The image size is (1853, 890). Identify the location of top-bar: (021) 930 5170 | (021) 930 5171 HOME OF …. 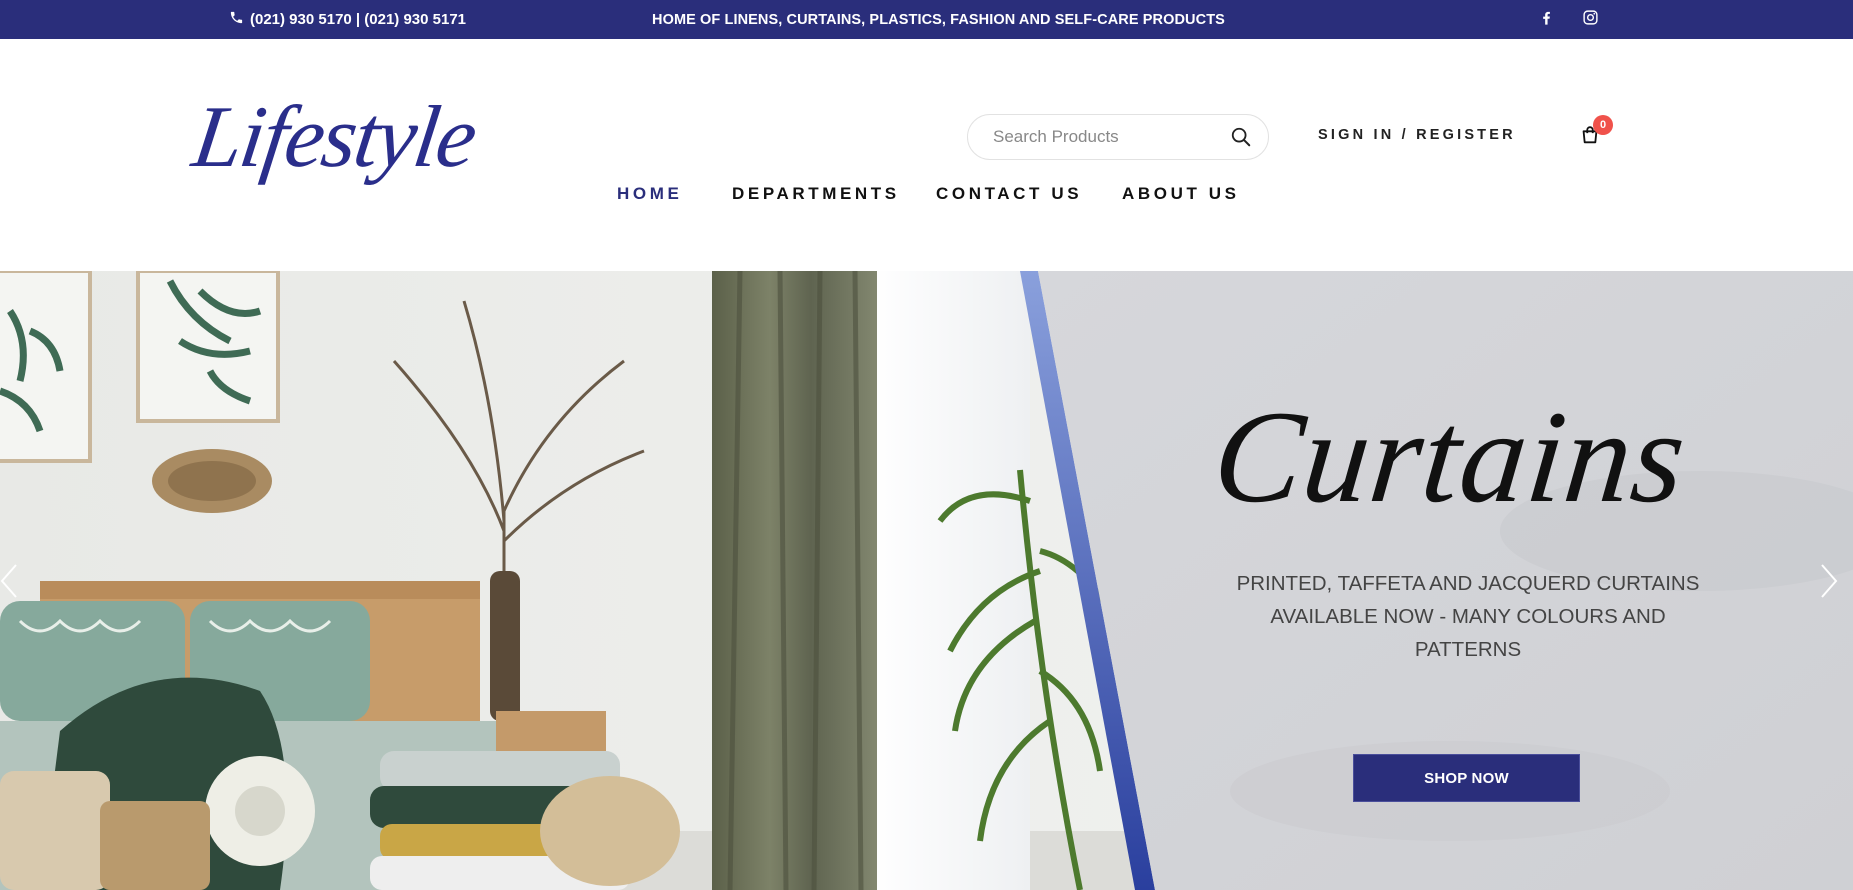
(926, 19).